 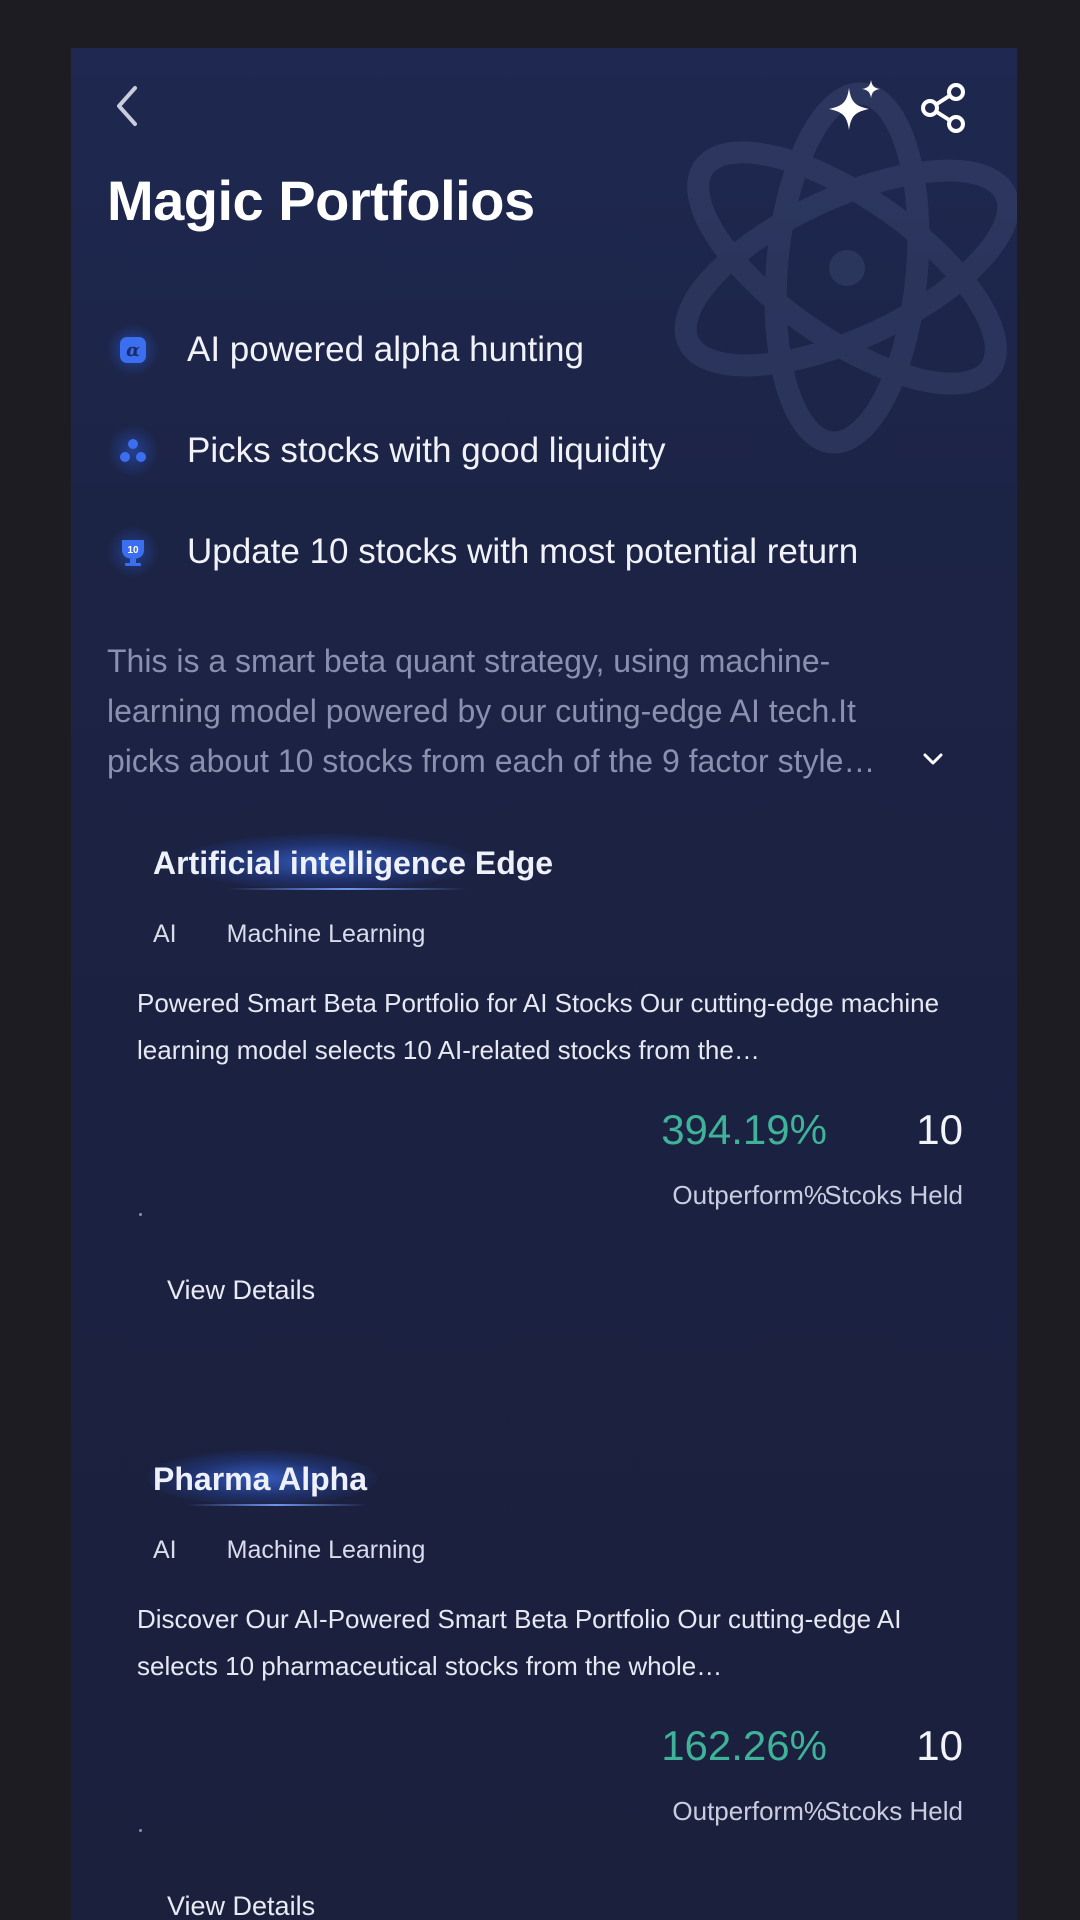 What do you see at coordinates (385, 349) in the screenshot?
I see `feature-label: AI powered alpha hunting` at bounding box center [385, 349].